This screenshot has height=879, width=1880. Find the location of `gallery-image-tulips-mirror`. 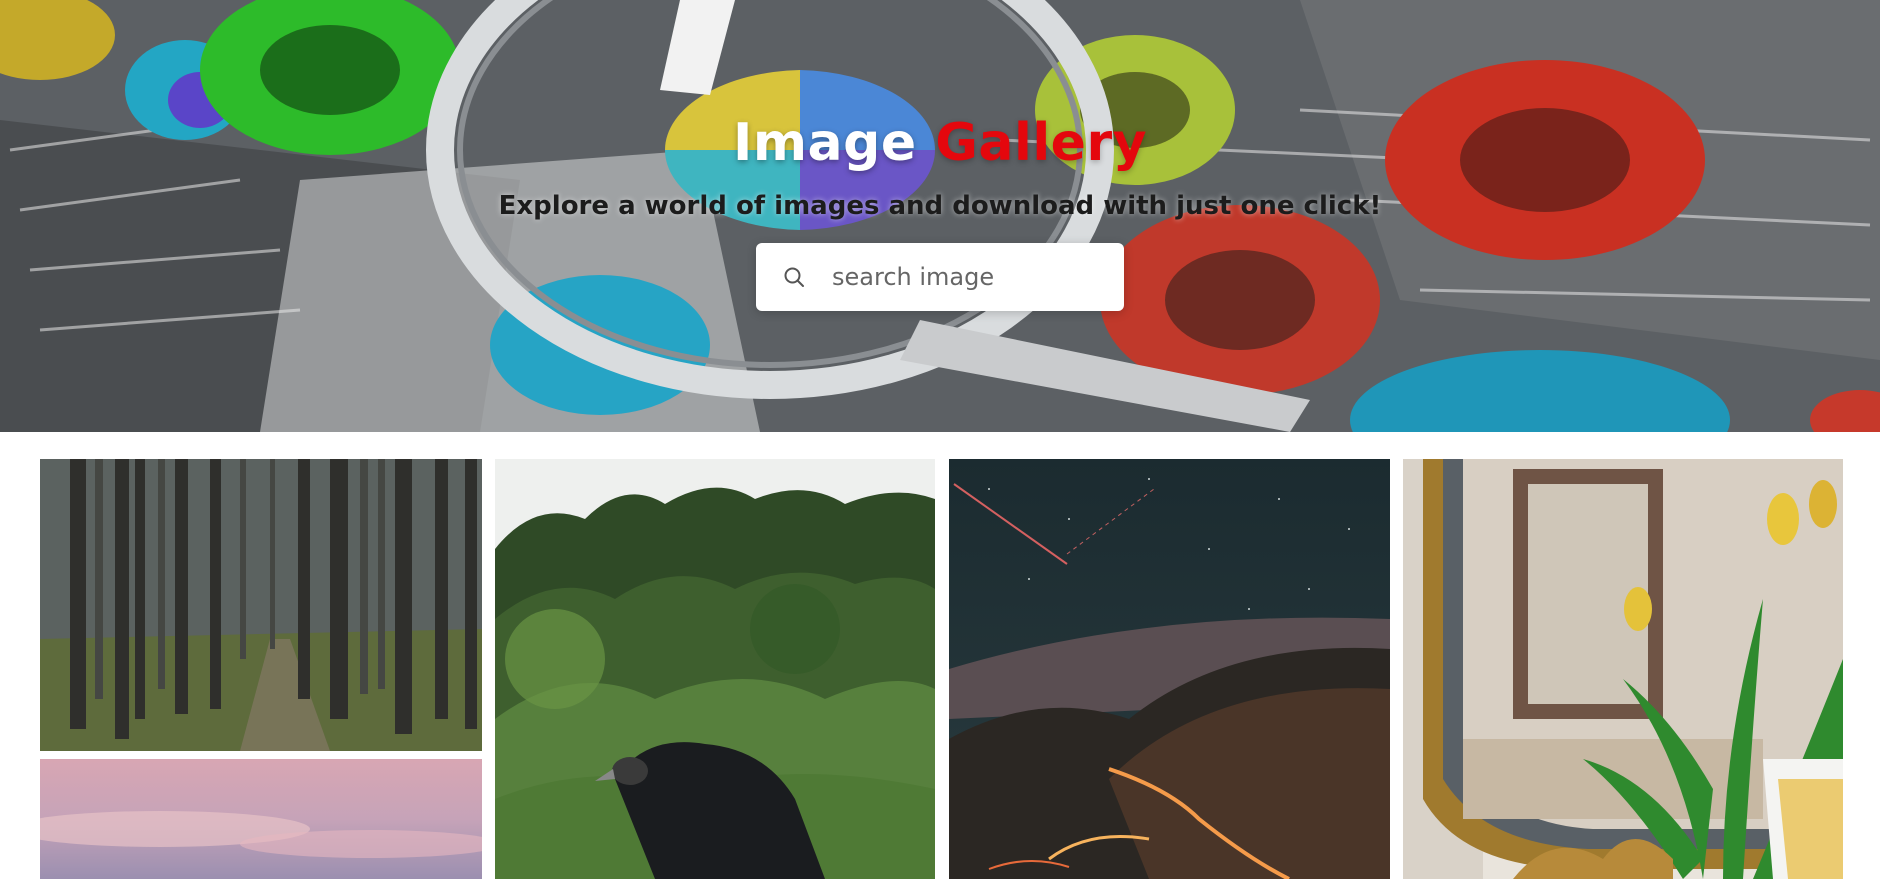

gallery-image-tulips-mirror is located at coordinates (1623, 669).